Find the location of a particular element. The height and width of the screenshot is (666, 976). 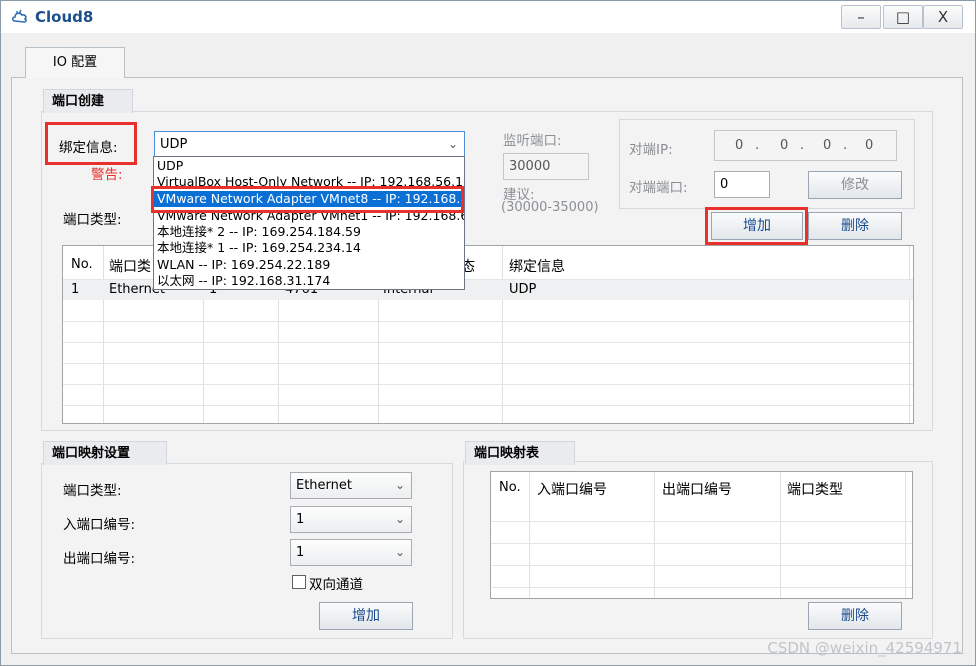

mapping-port-type-select: Ethernet ⌄ is located at coordinates (351, 485).